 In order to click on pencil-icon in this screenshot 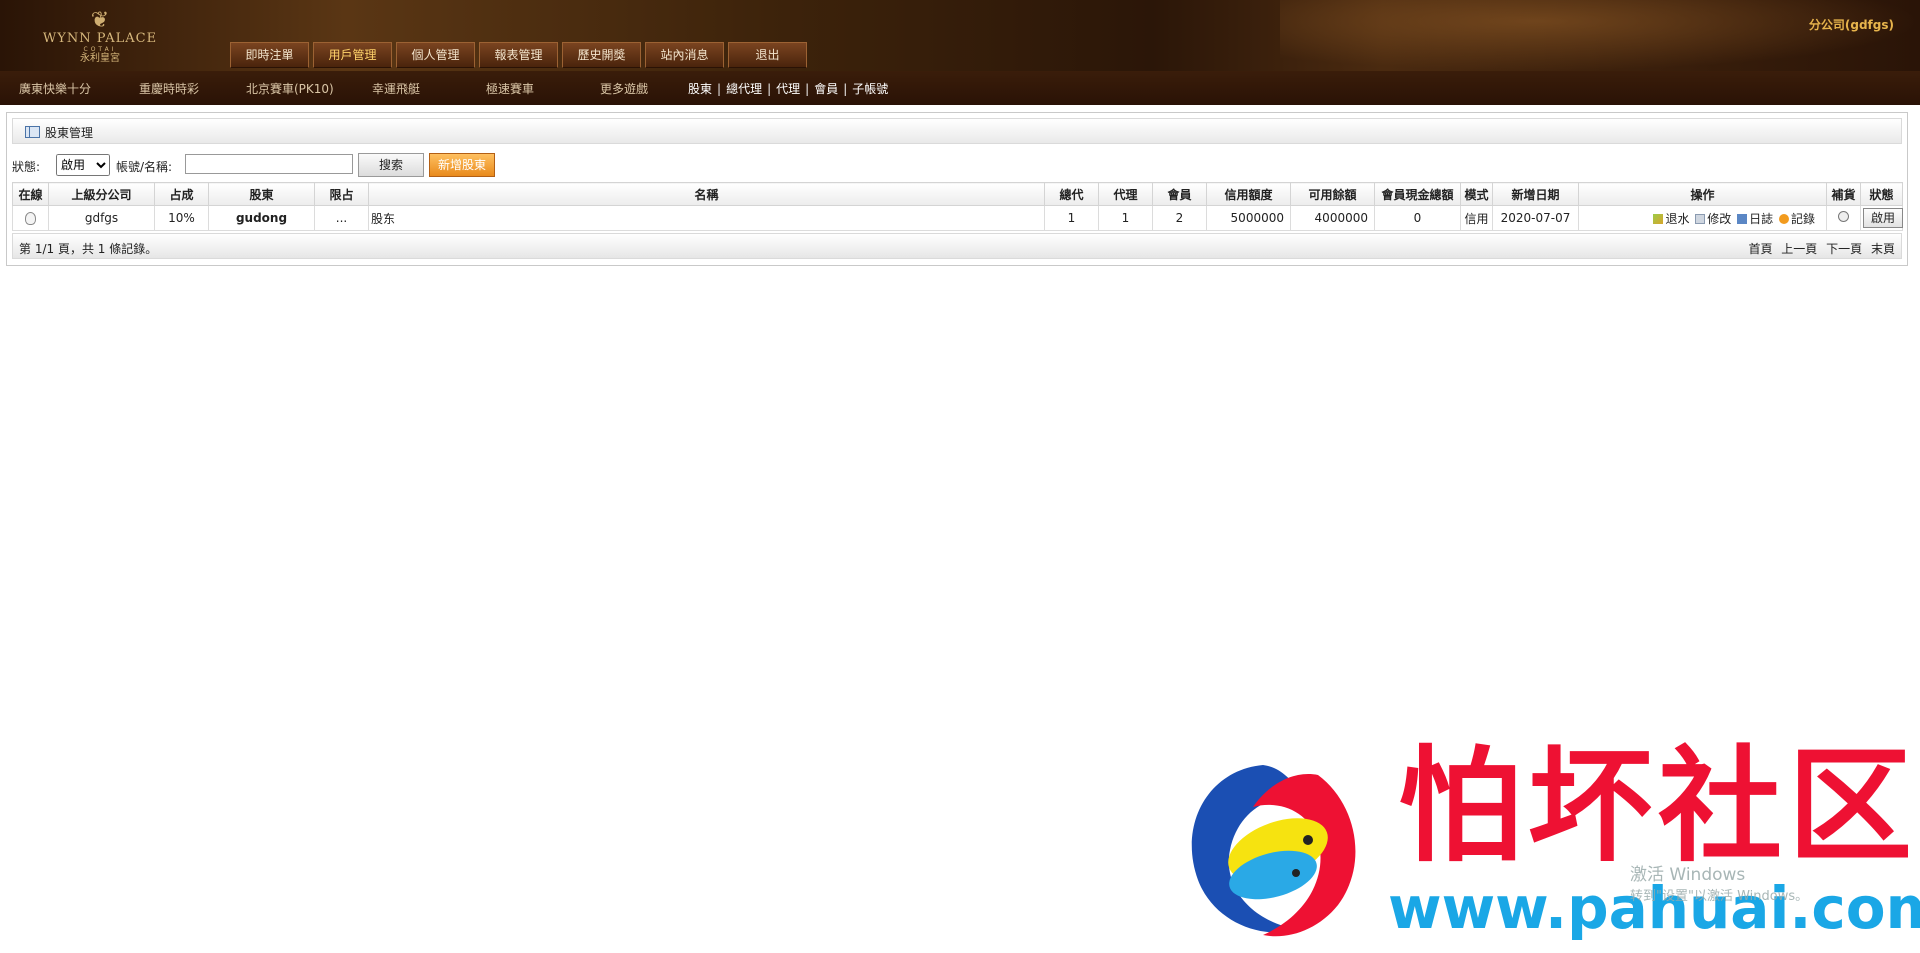, I will do `click(1658, 218)`.